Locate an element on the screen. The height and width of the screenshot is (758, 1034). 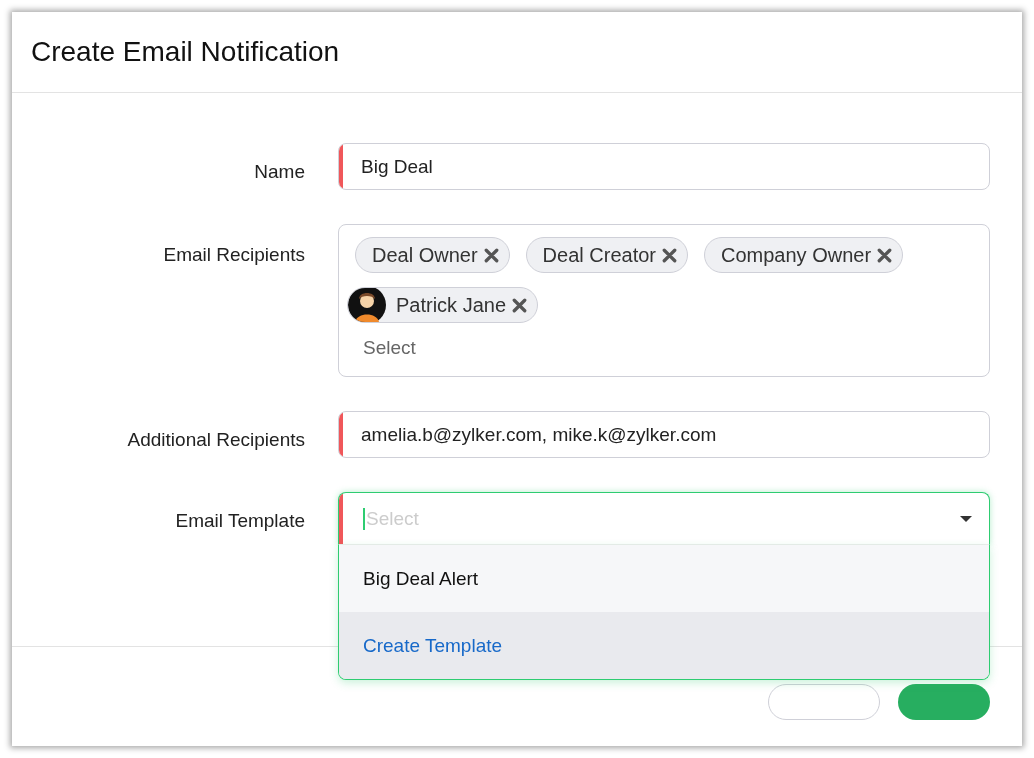
create-template-link: Create Template is located at coordinates (664, 645).